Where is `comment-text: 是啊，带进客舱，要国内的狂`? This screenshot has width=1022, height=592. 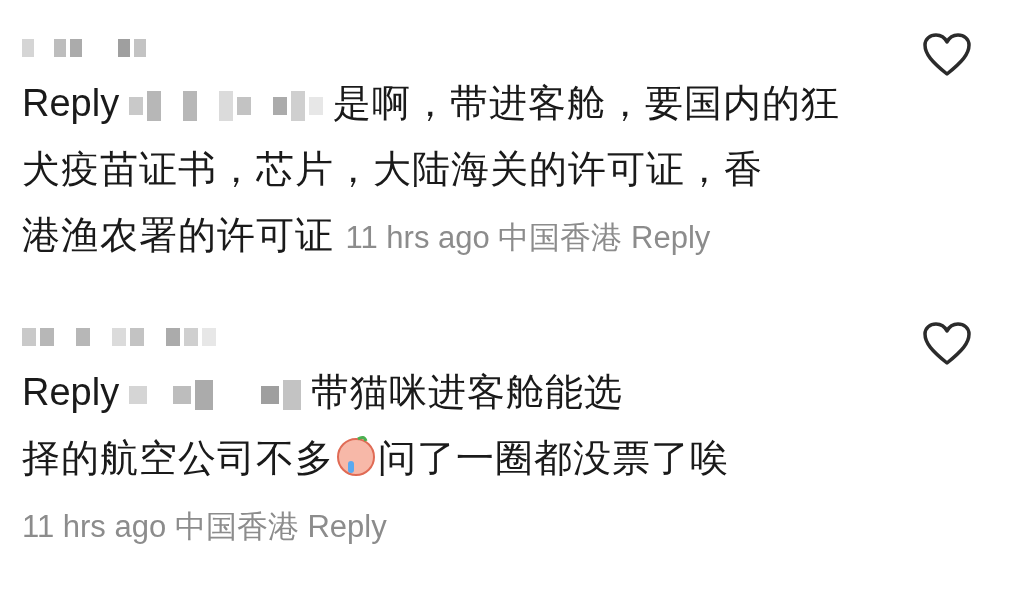
comment-text: 是啊，带进客舱，要国内的狂 is located at coordinates (587, 103).